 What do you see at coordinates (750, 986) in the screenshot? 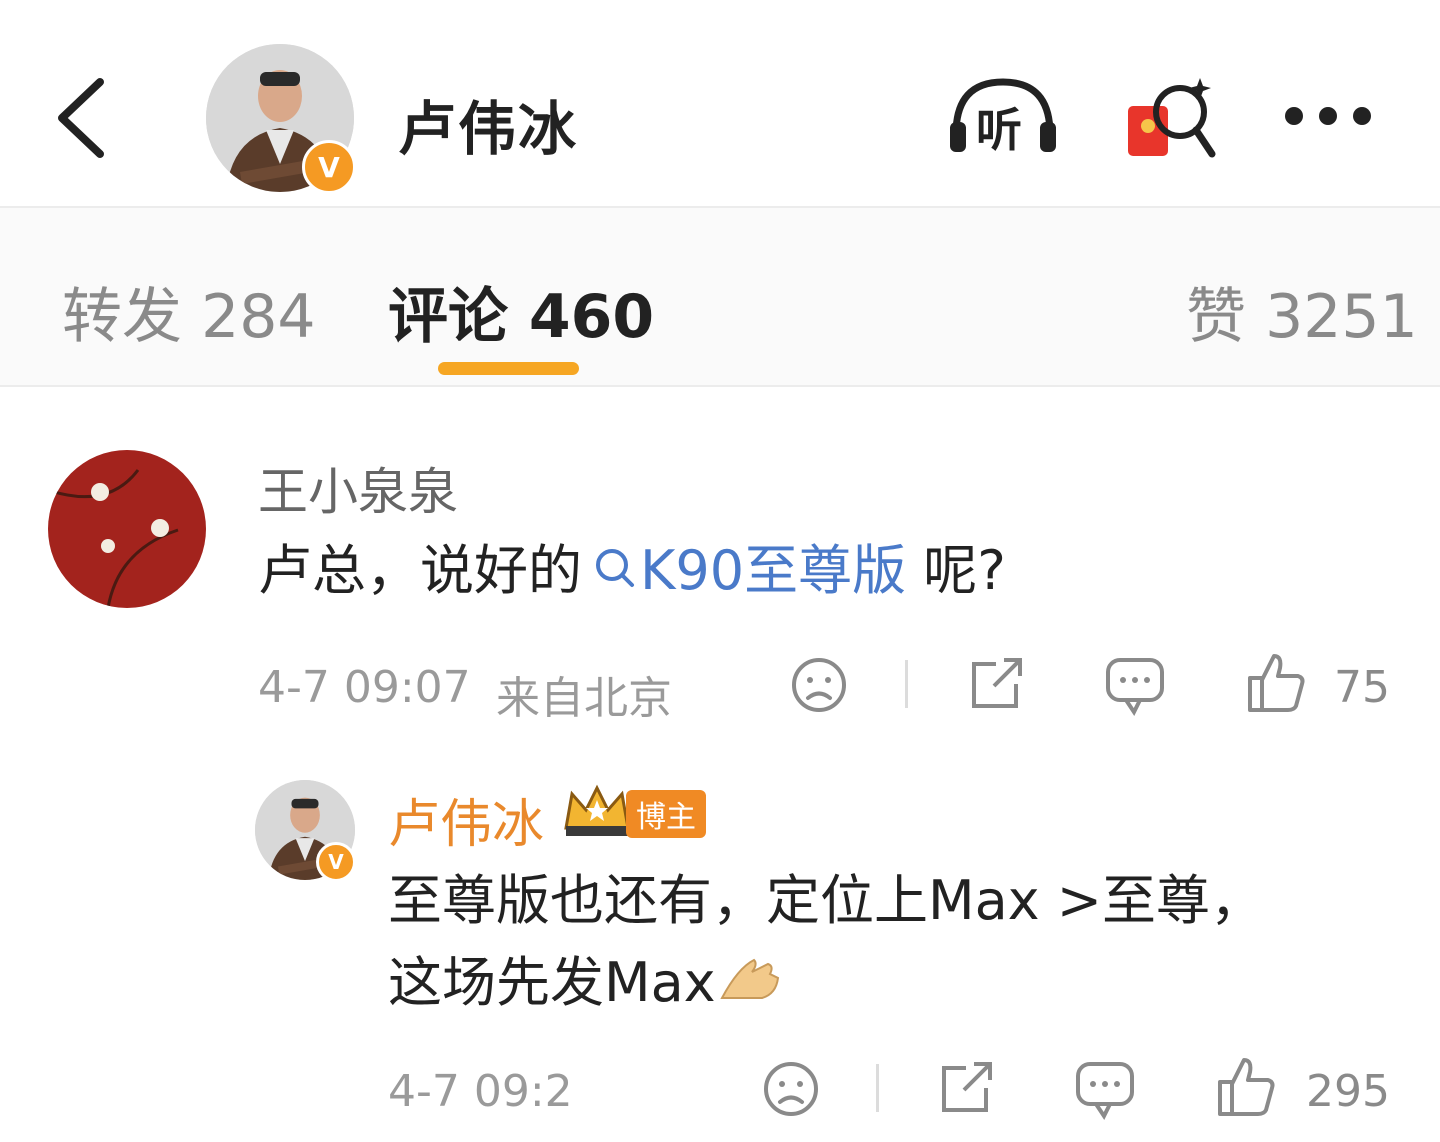
I see `pinch-hands-emoji-icon` at bounding box center [750, 986].